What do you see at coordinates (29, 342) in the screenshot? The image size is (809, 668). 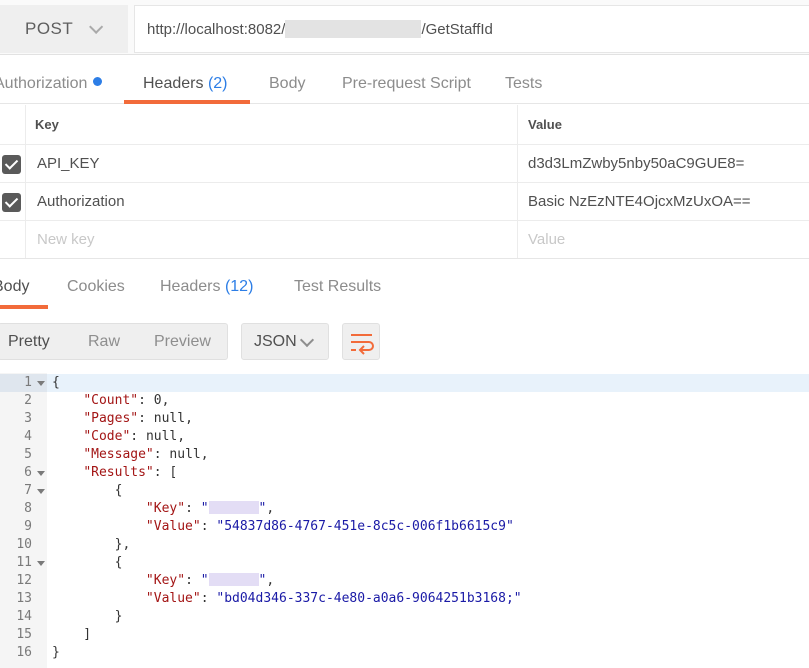 I see `view-pretty-button: Pretty` at bounding box center [29, 342].